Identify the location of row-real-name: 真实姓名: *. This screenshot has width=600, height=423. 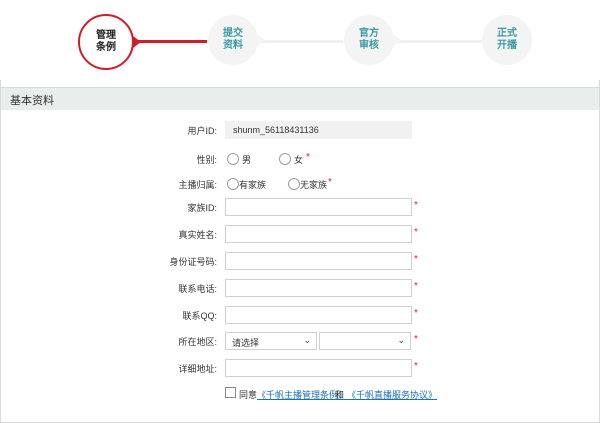
(300, 234).